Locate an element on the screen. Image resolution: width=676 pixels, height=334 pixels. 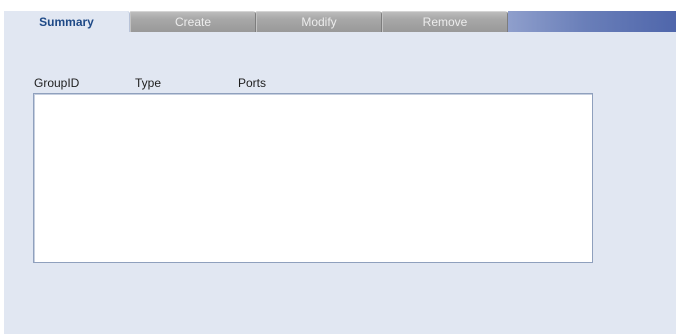
column-header-groupid: GroupID is located at coordinates (57, 83).